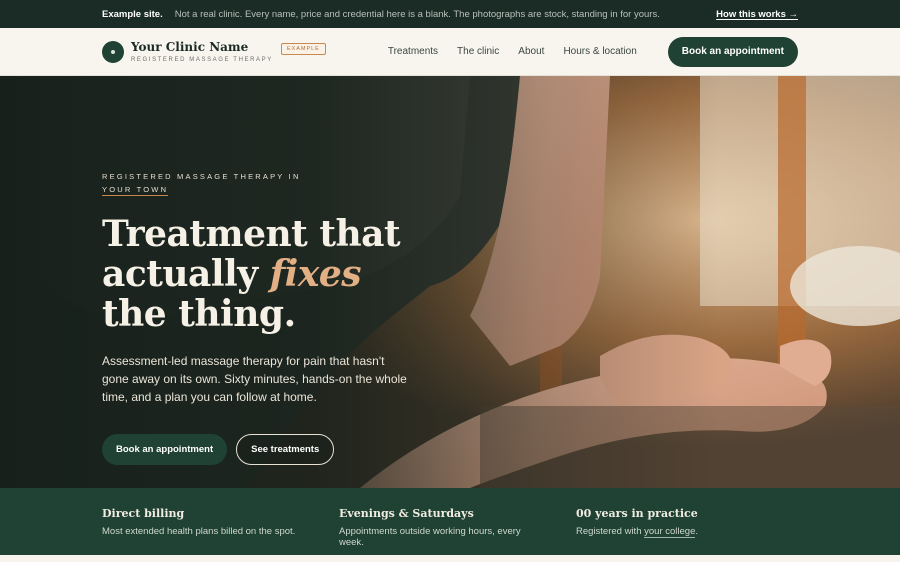 This screenshot has height=562, width=900. I want to click on feature-text-after: ., so click(696, 531).